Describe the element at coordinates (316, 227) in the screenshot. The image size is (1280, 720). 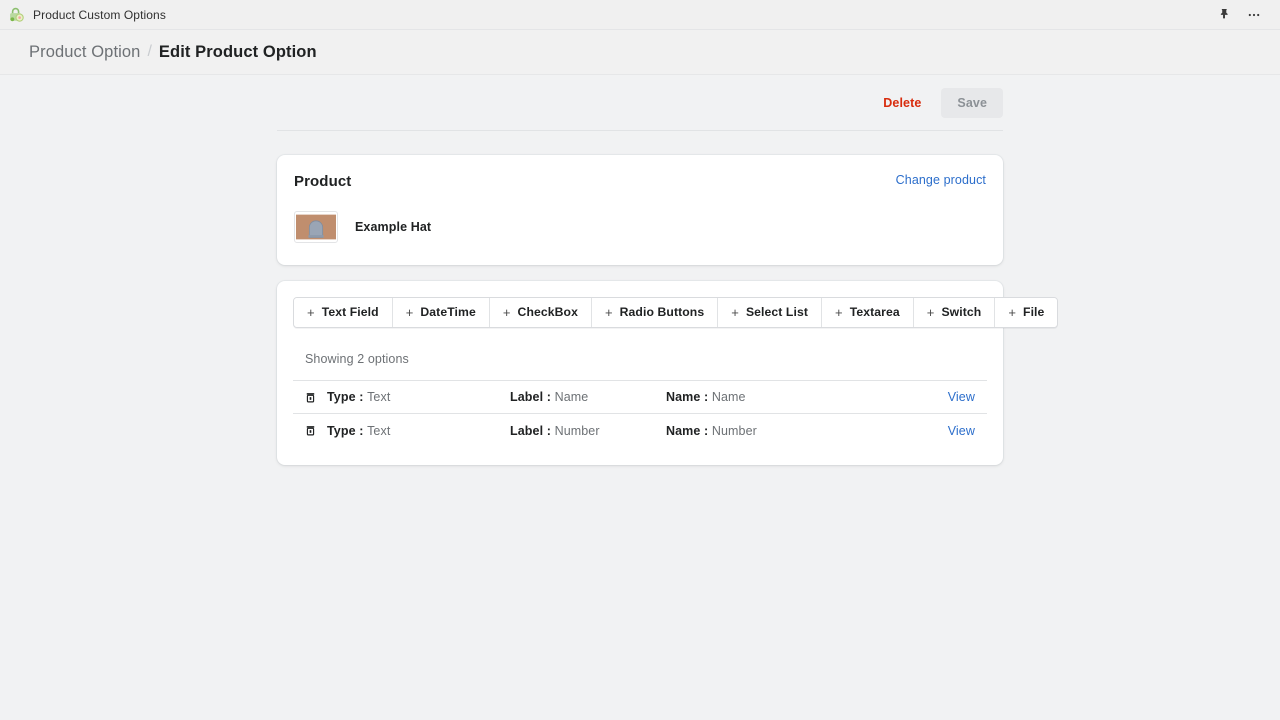
I see `hat-product-thumbnail` at that location.